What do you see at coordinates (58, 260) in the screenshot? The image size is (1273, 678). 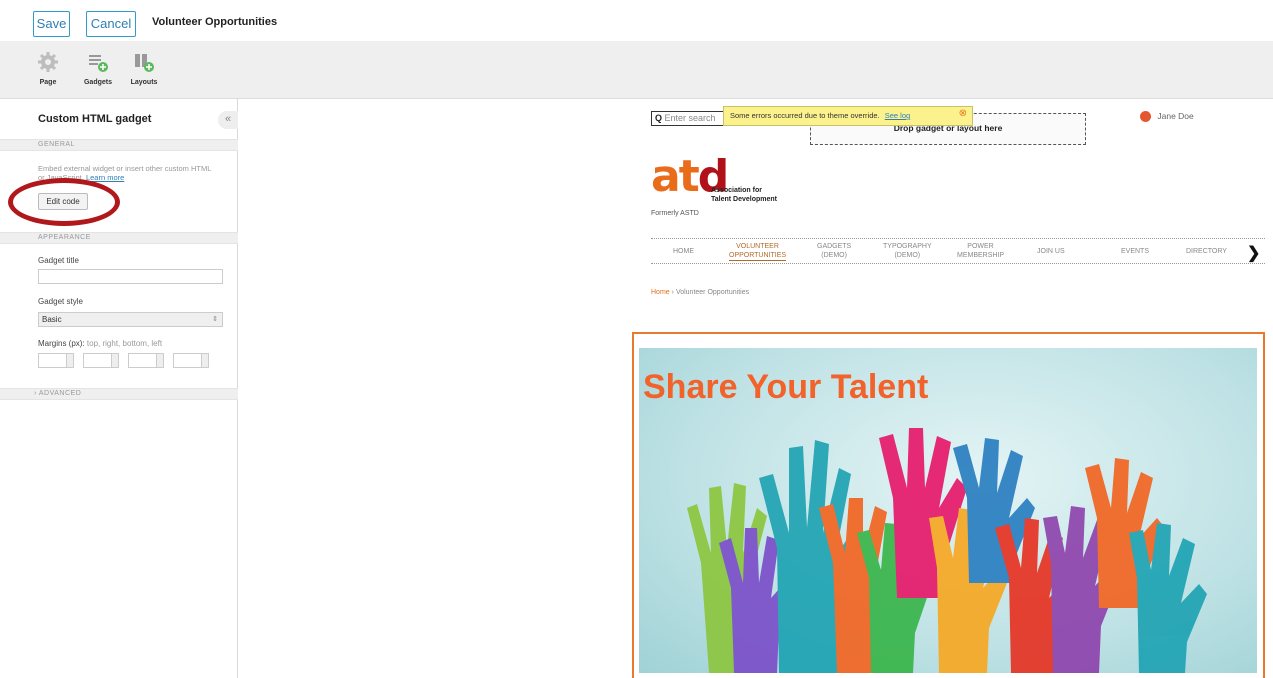 I see `gadget-title-label: Gadget title` at bounding box center [58, 260].